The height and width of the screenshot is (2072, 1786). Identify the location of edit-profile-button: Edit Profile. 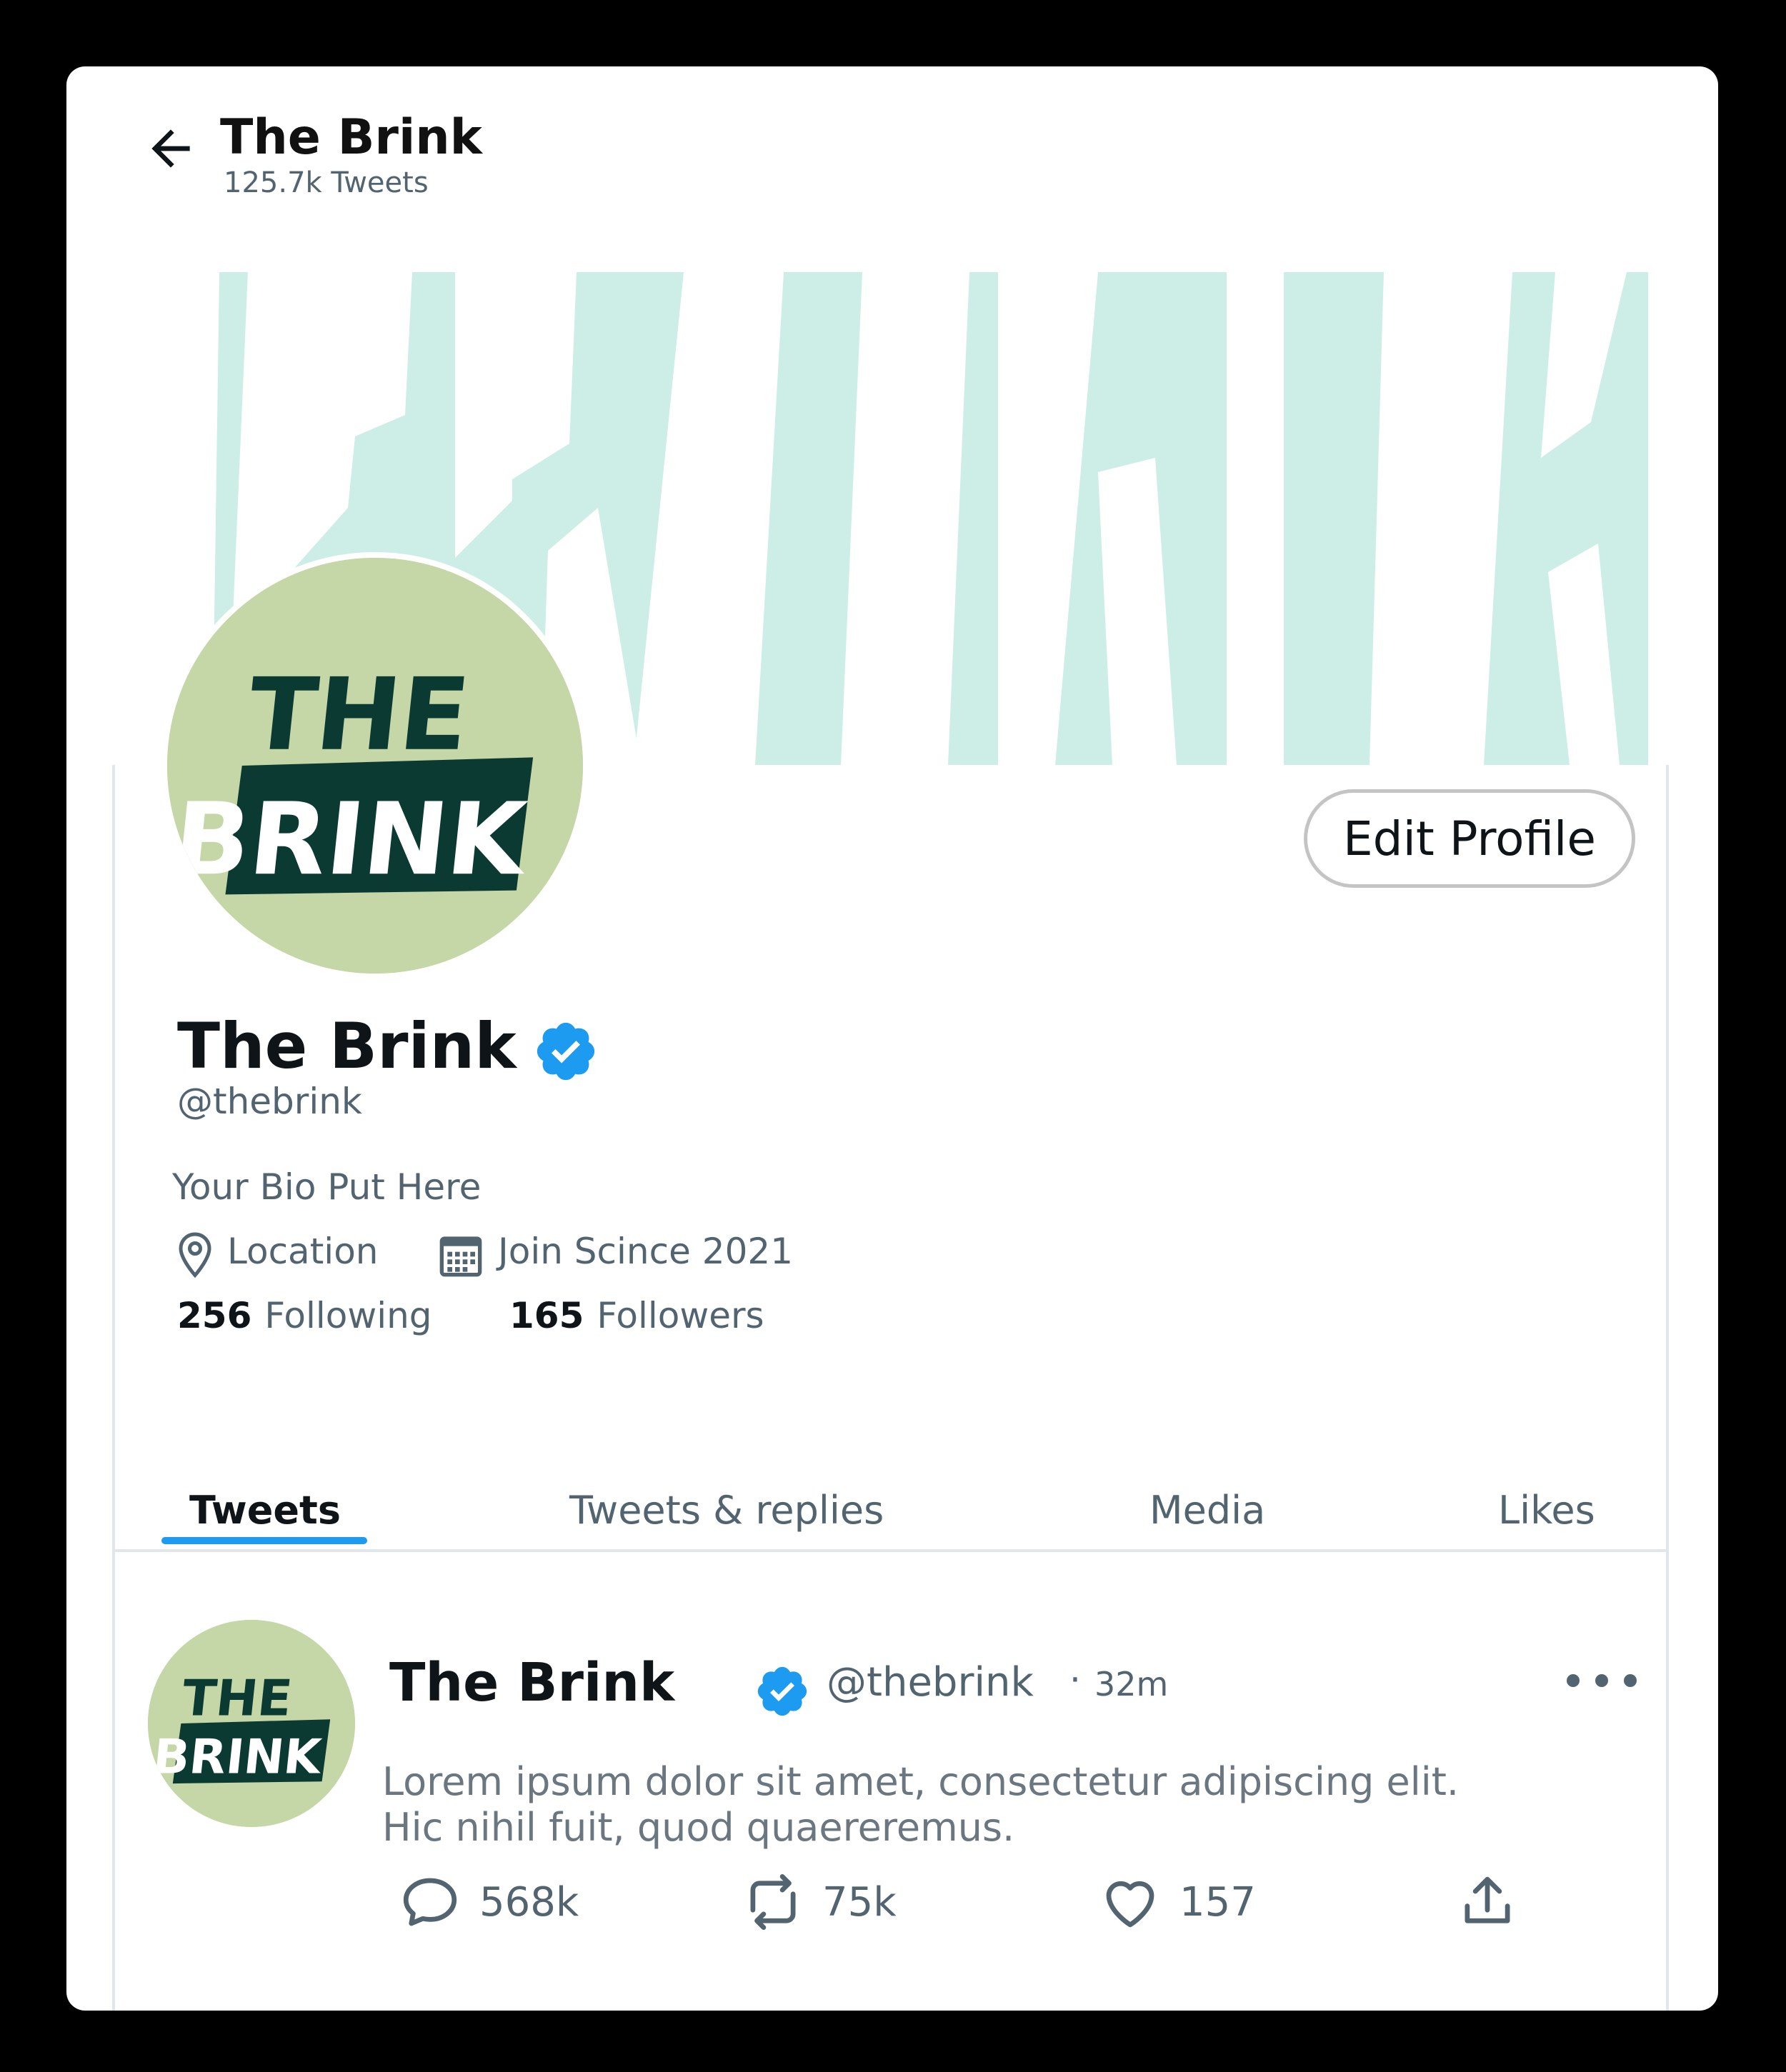
(1470, 839).